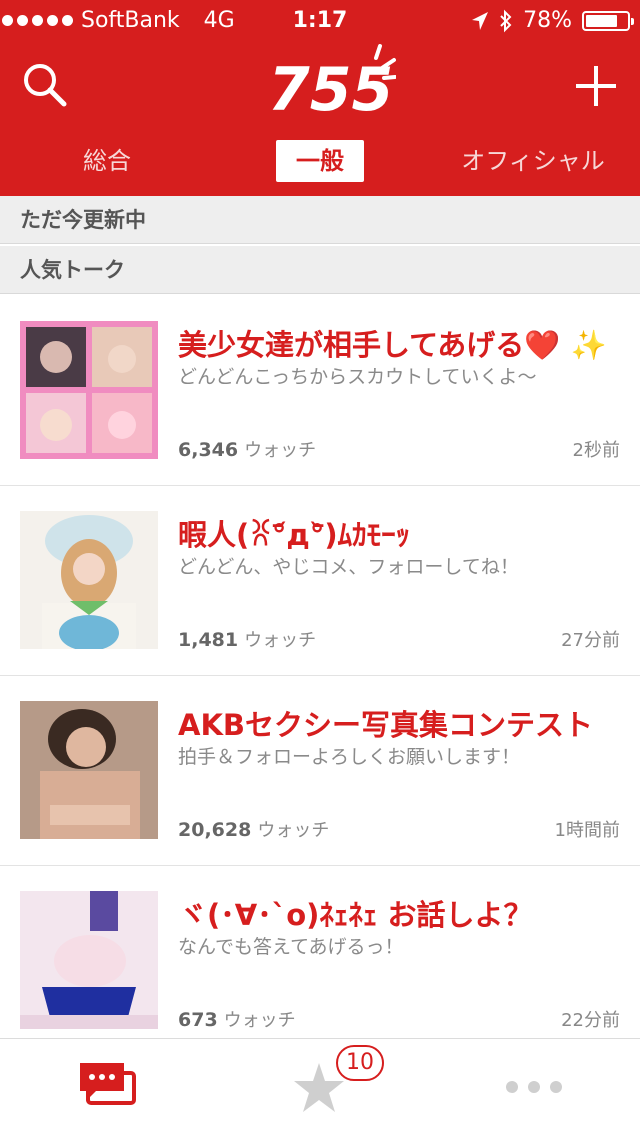  What do you see at coordinates (357, 377) in the screenshot?
I see `talk-description: どんどんこっちからスカウトしていくよ〜` at bounding box center [357, 377].